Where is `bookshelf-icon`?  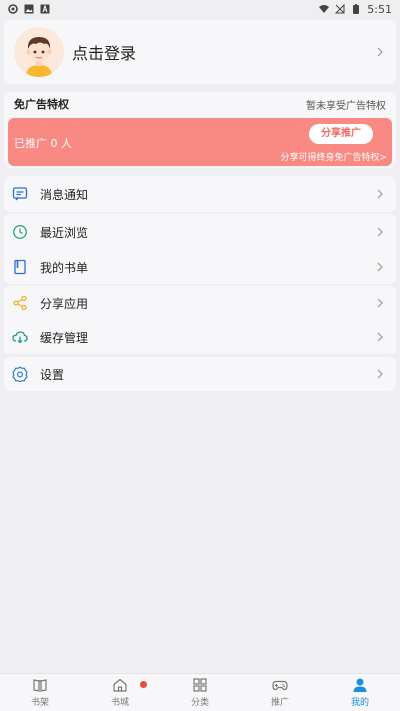 bookshelf-icon is located at coordinates (40, 685).